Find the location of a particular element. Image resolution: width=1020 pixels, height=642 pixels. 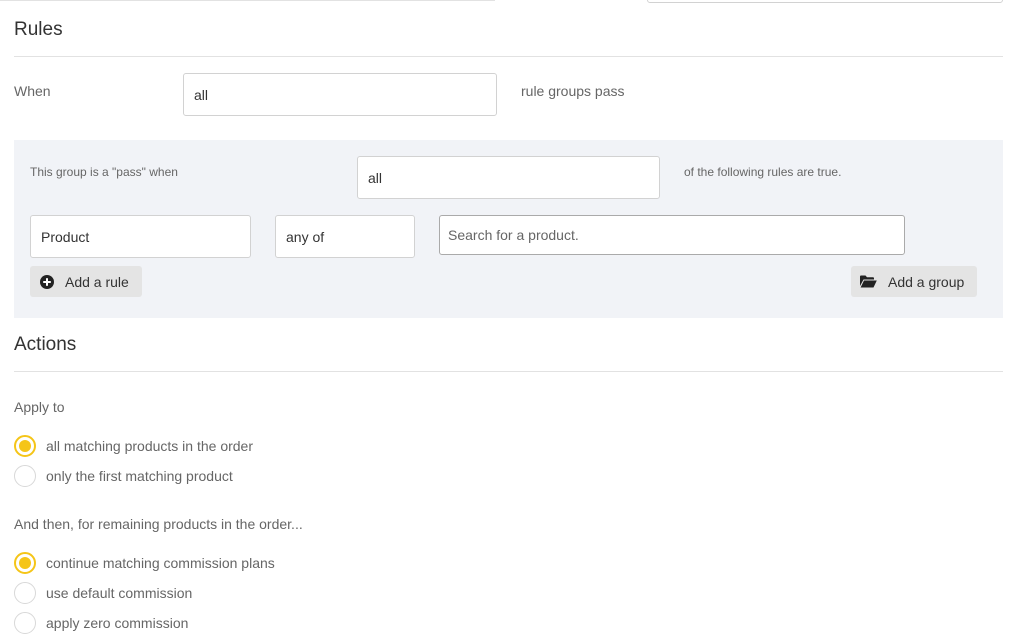

radio-continue-matching: continue matching commission plans is located at coordinates (144, 563).